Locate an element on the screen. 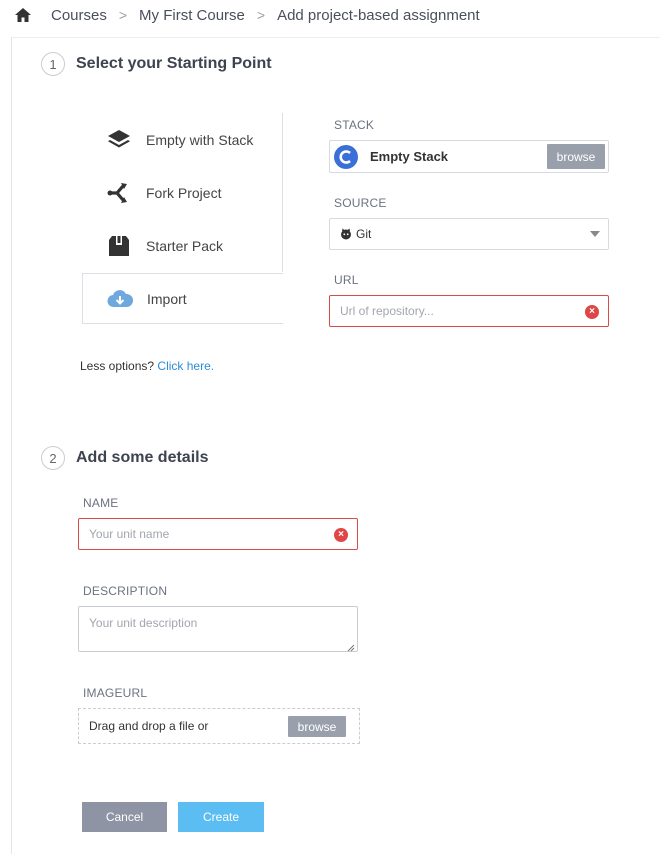 The height and width of the screenshot is (854, 660). step-2-header: 2 Add some details is located at coordinates (124, 458).